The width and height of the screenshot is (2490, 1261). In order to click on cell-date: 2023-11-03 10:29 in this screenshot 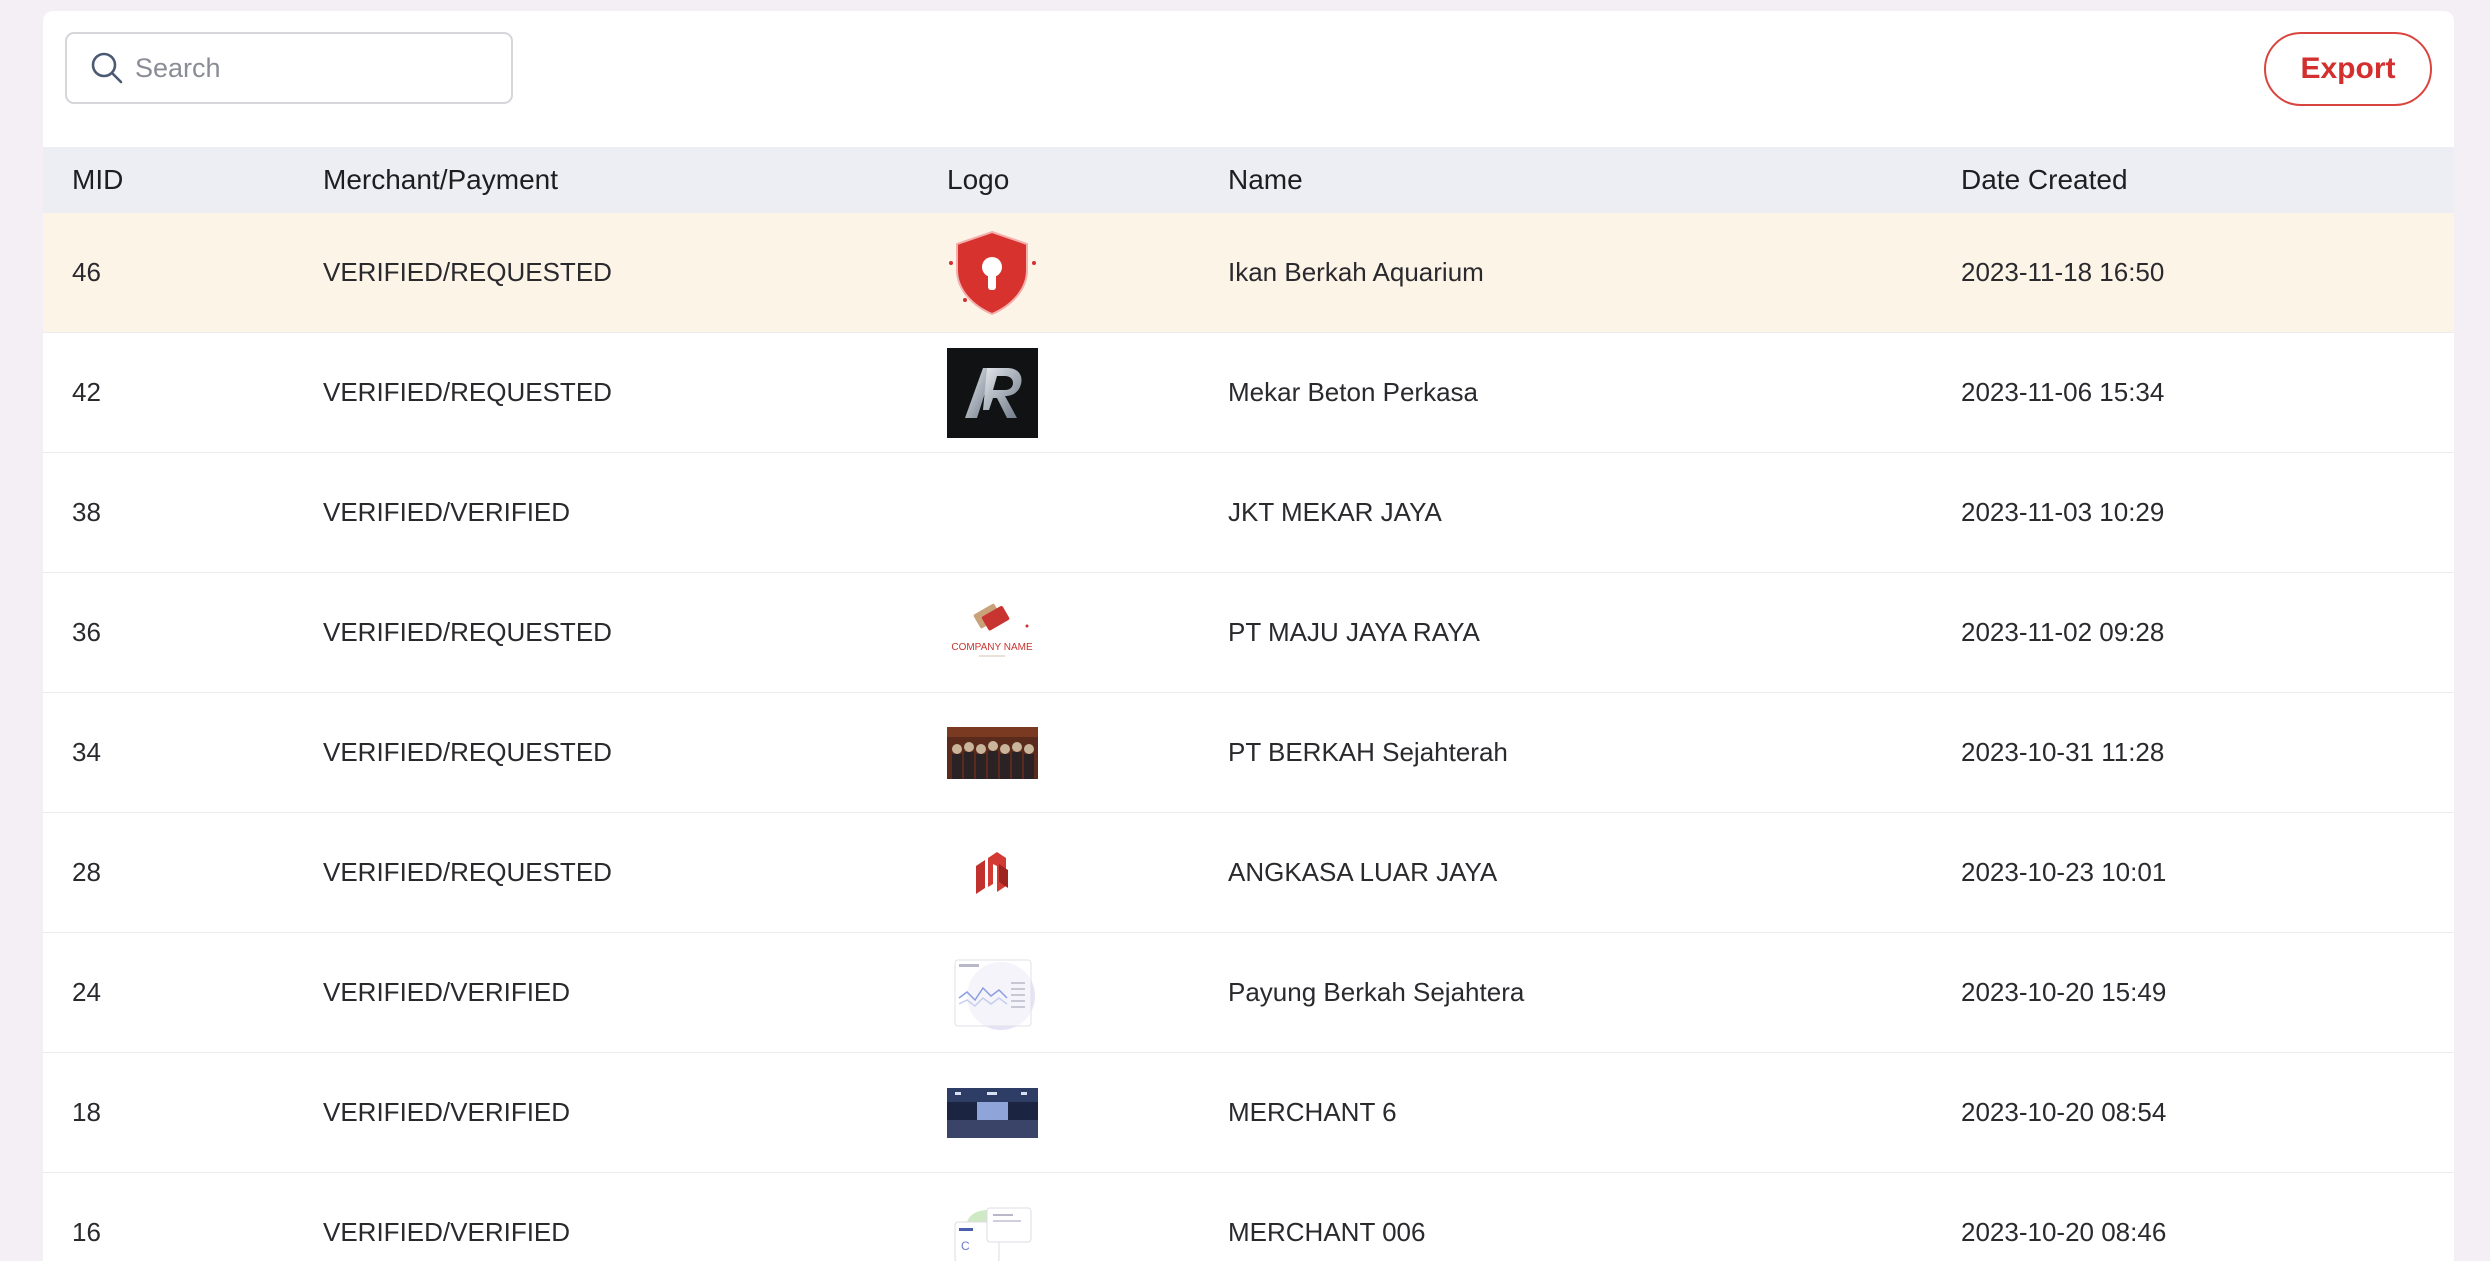, I will do `click(2207, 513)`.